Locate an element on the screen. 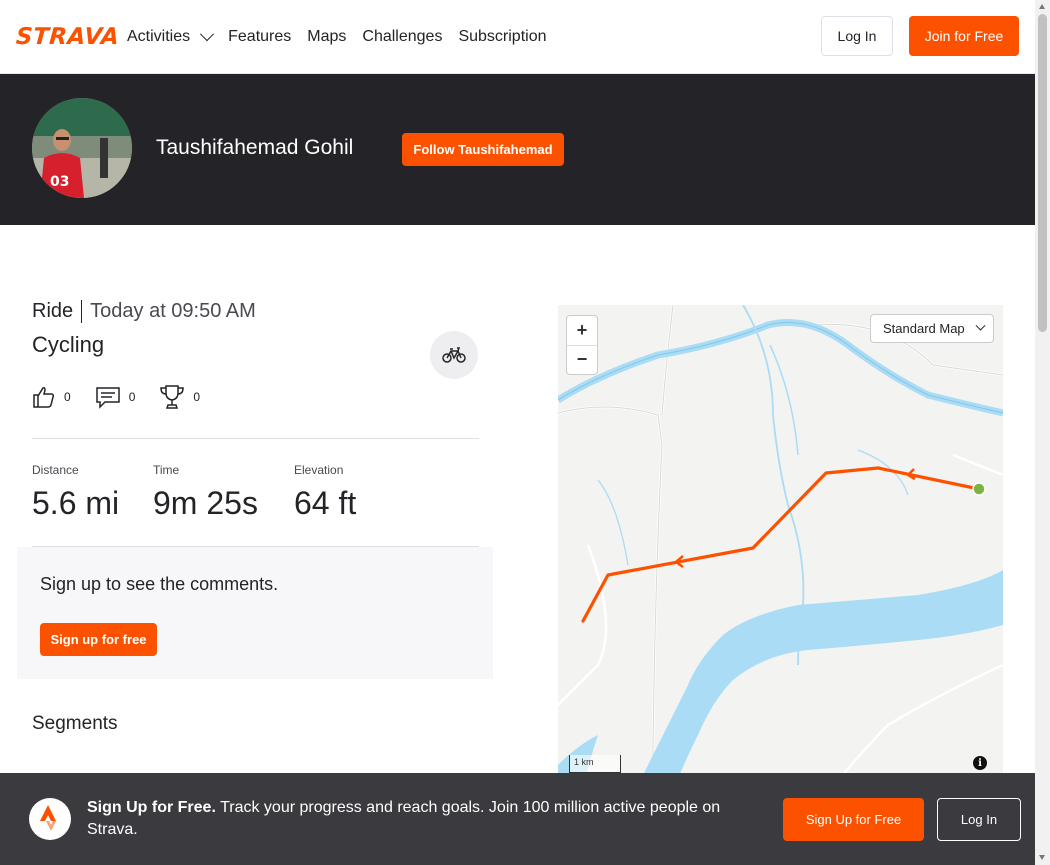 The width and height of the screenshot is (1050, 865). nav-activities: Activities is located at coordinates (171, 36).